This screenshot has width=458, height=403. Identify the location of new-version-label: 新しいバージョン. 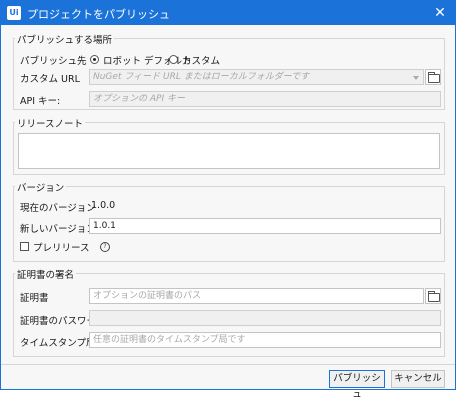
(58, 229).